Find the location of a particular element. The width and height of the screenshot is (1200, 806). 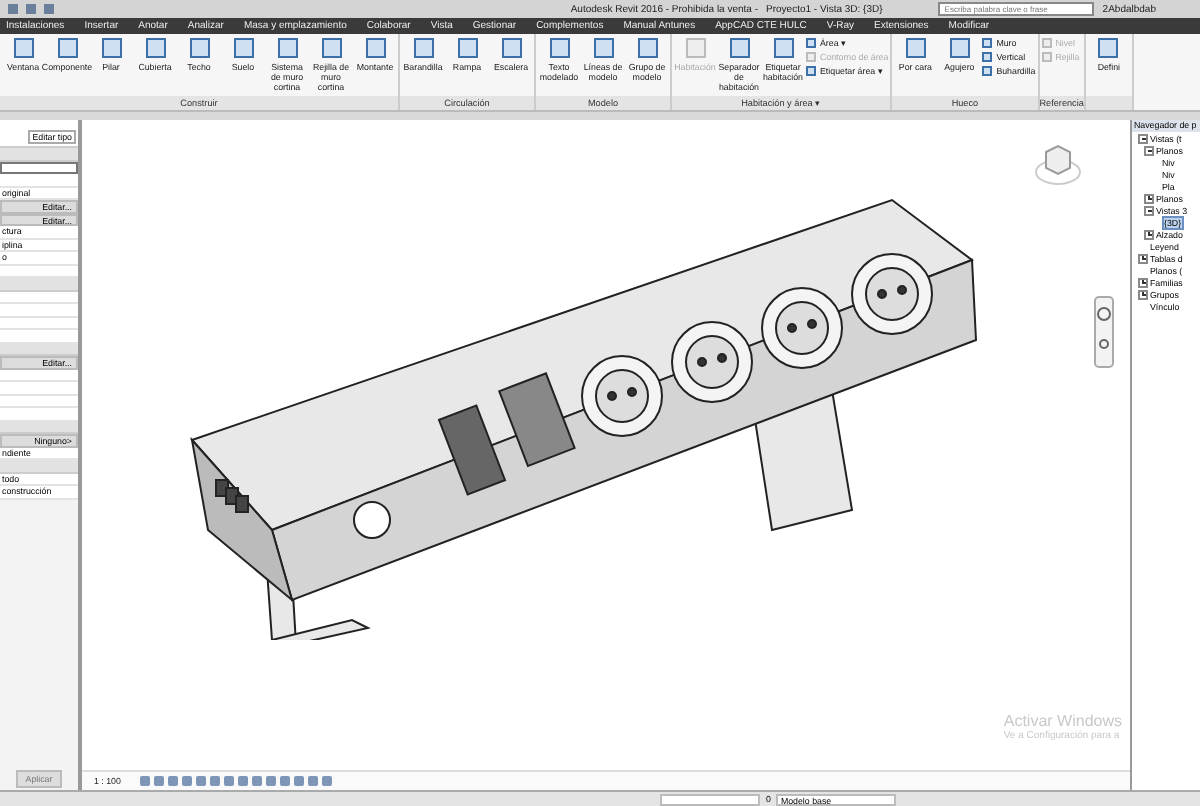

navigation-bar-icon is located at coordinates (1104, 332).